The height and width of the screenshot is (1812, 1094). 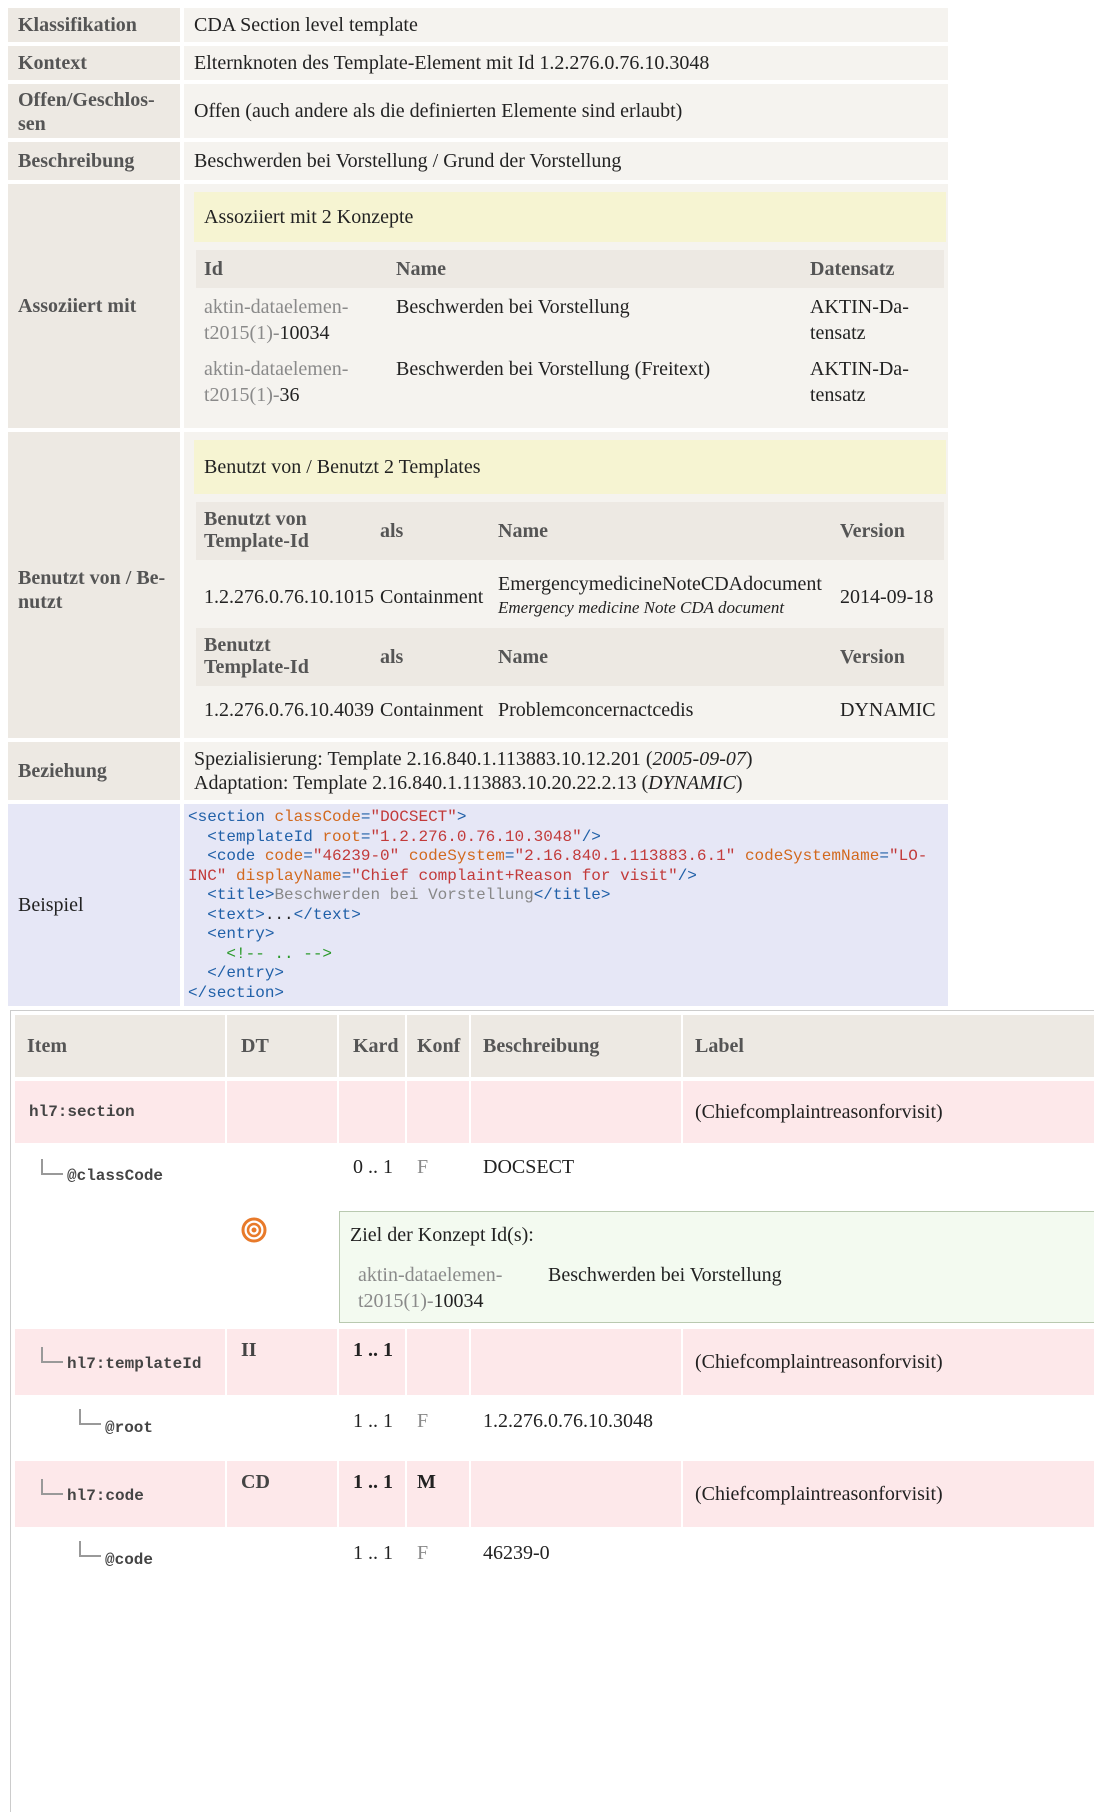 I want to click on item-name: @root, so click(x=129, y=1428).